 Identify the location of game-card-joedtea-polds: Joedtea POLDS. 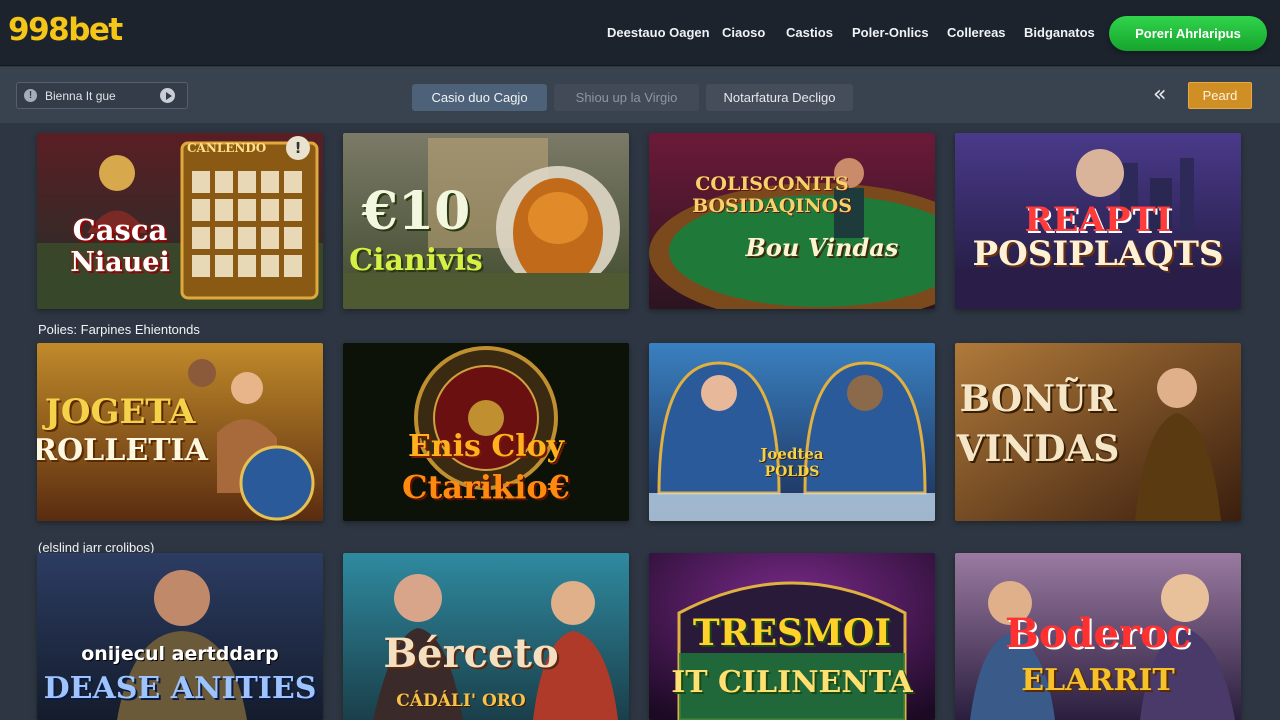
(792, 432).